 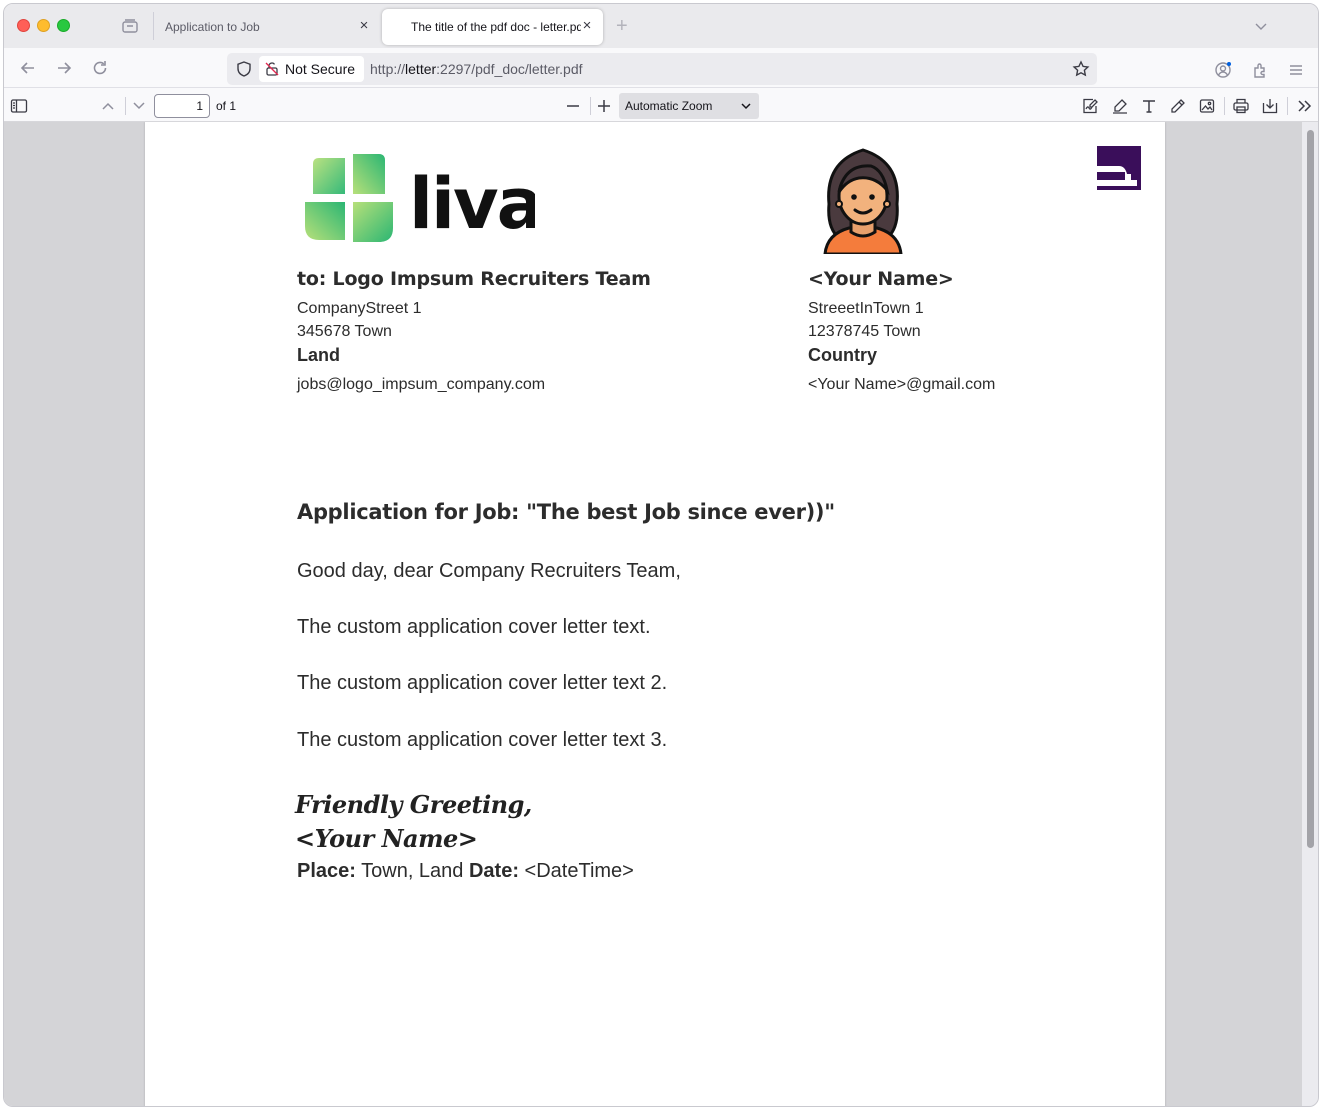 What do you see at coordinates (386, 838) in the screenshot?
I see `signature-name: <Your Name>` at bounding box center [386, 838].